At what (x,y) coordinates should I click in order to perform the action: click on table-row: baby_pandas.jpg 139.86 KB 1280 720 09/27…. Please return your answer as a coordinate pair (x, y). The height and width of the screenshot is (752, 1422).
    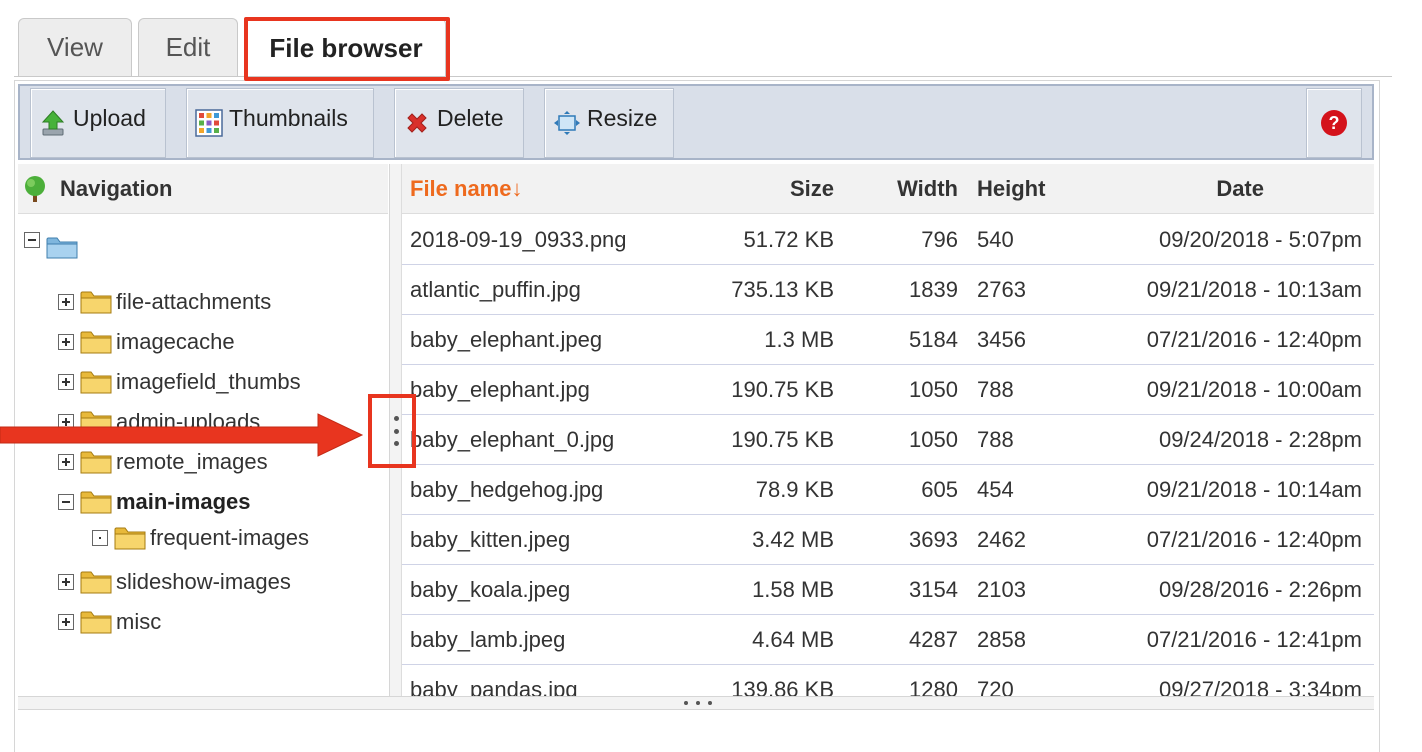
    Looking at the image, I should click on (888, 680).